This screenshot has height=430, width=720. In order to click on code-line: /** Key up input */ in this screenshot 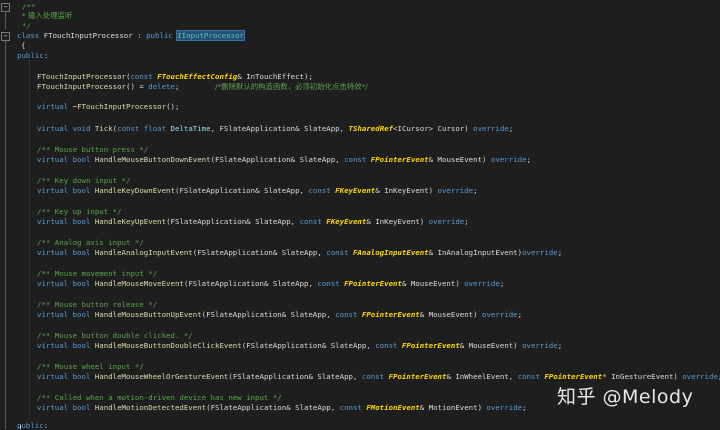, I will do `click(79, 211)`.